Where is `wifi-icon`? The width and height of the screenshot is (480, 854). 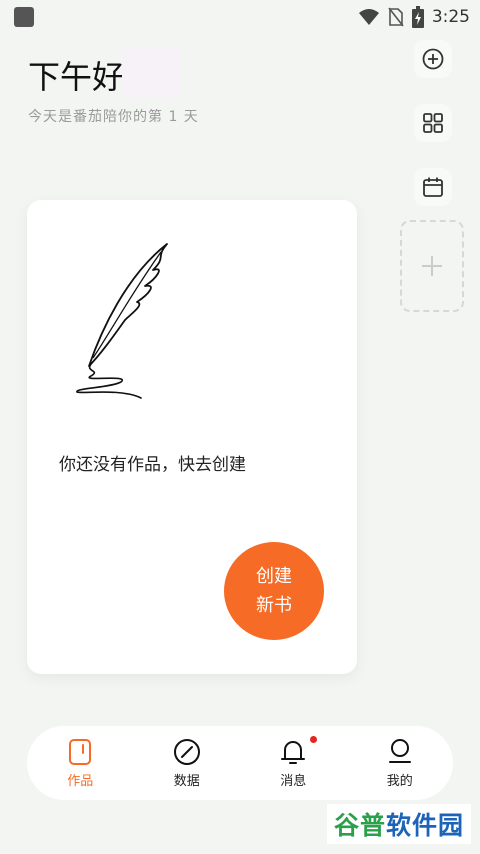 wifi-icon is located at coordinates (368, 17).